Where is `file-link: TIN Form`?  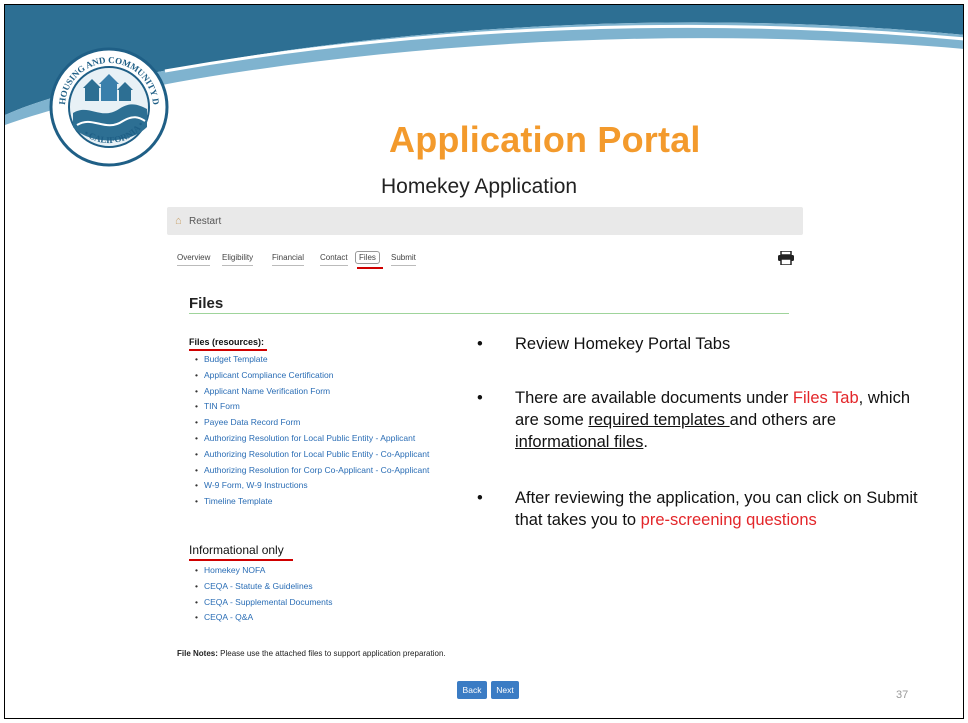 file-link: TIN Form is located at coordinates (309, 407).